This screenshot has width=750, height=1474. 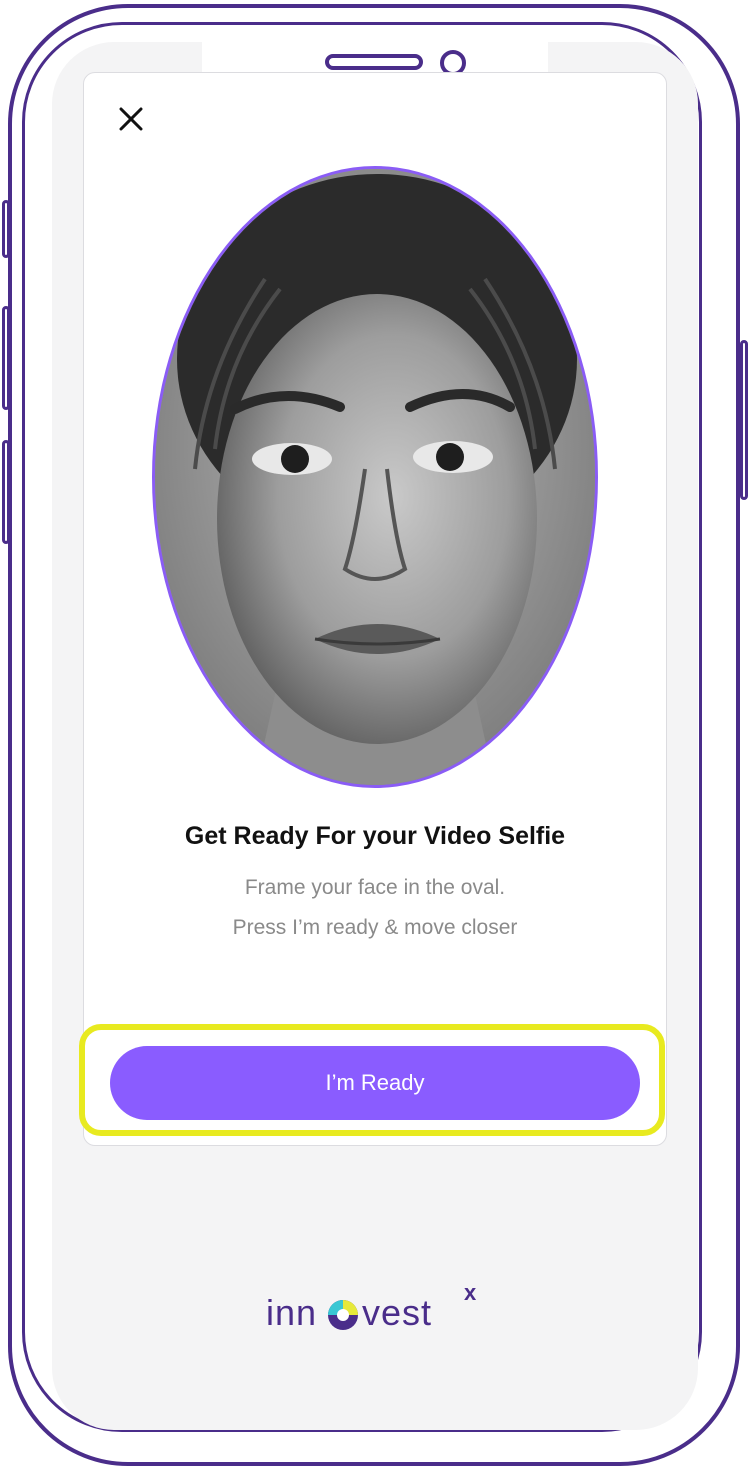 What do you see at coordinates (375, 927) in the screenshot?
I see `instruction-line-2: Press I’m ready & move closer` at bounding box center [375, 927].